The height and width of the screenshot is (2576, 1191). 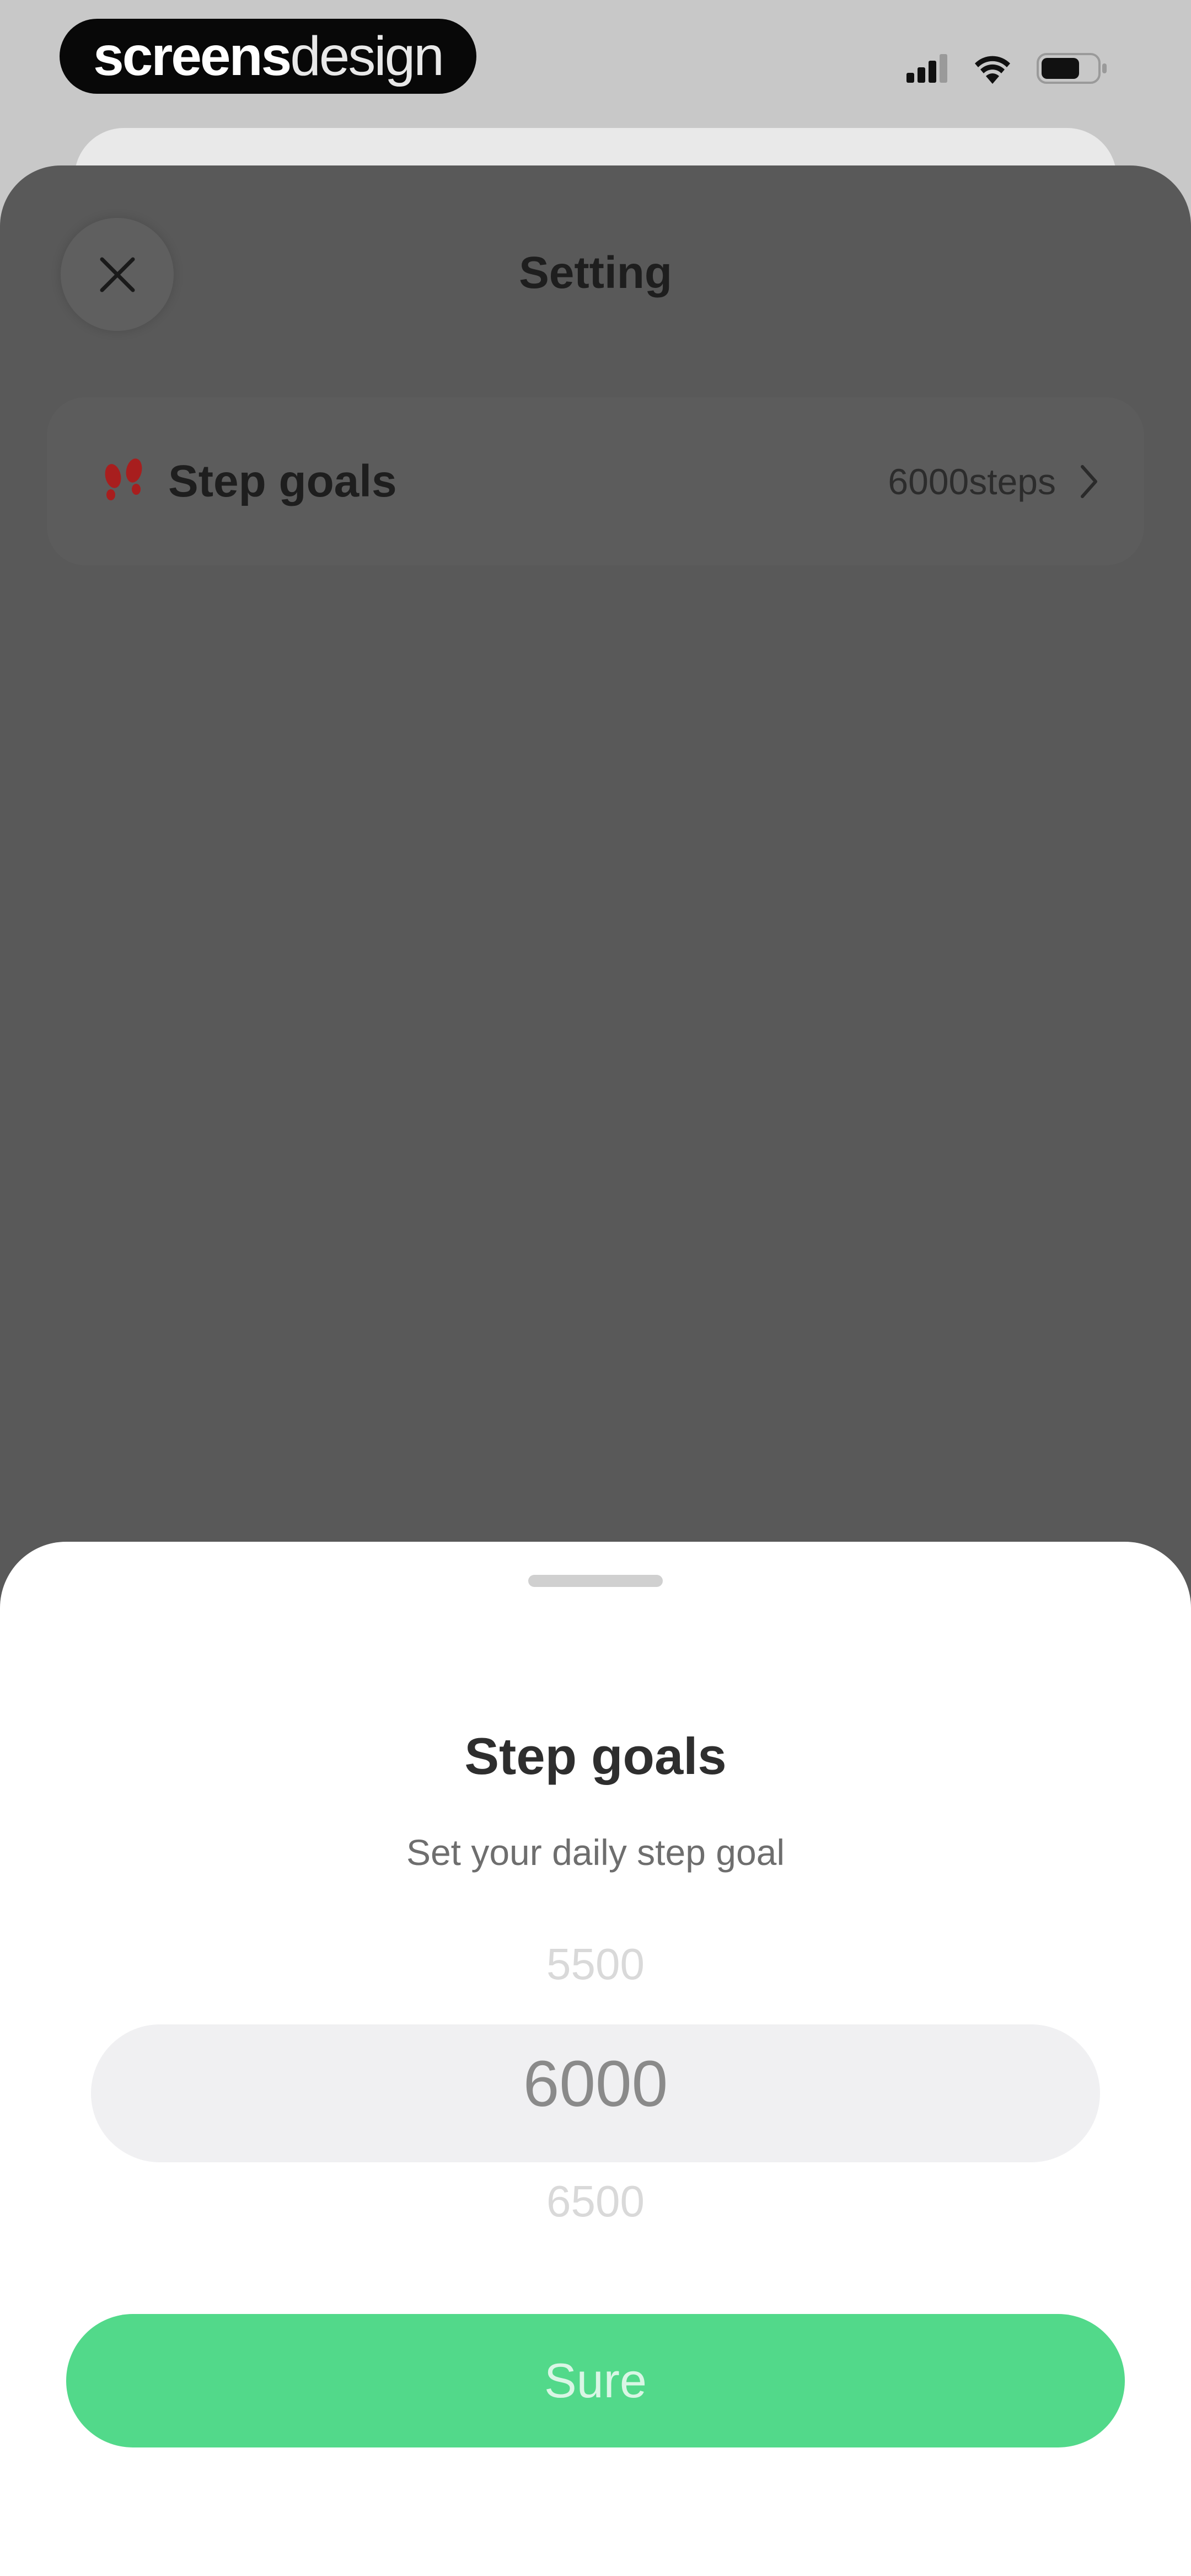 What do you see at coordinates (282, 481) in the screenshot?
I see `step-goals-label: Step goals` at bounding box center [282, 481].